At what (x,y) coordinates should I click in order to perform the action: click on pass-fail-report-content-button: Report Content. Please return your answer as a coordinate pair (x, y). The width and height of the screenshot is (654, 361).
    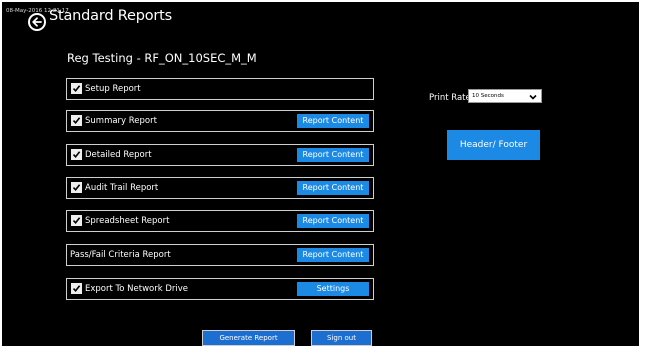
    Looking at the image, I should click on (333, 255).